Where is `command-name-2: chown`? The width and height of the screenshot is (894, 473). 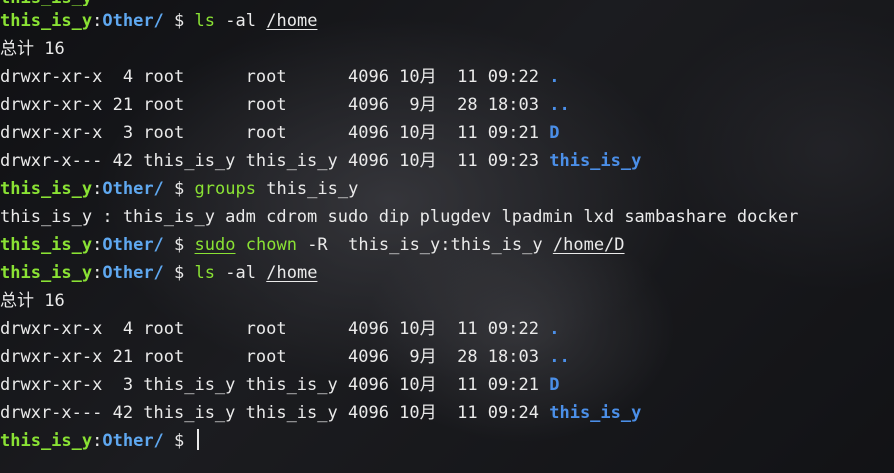
command-name-2: chown is located at coordinates (271, 245).